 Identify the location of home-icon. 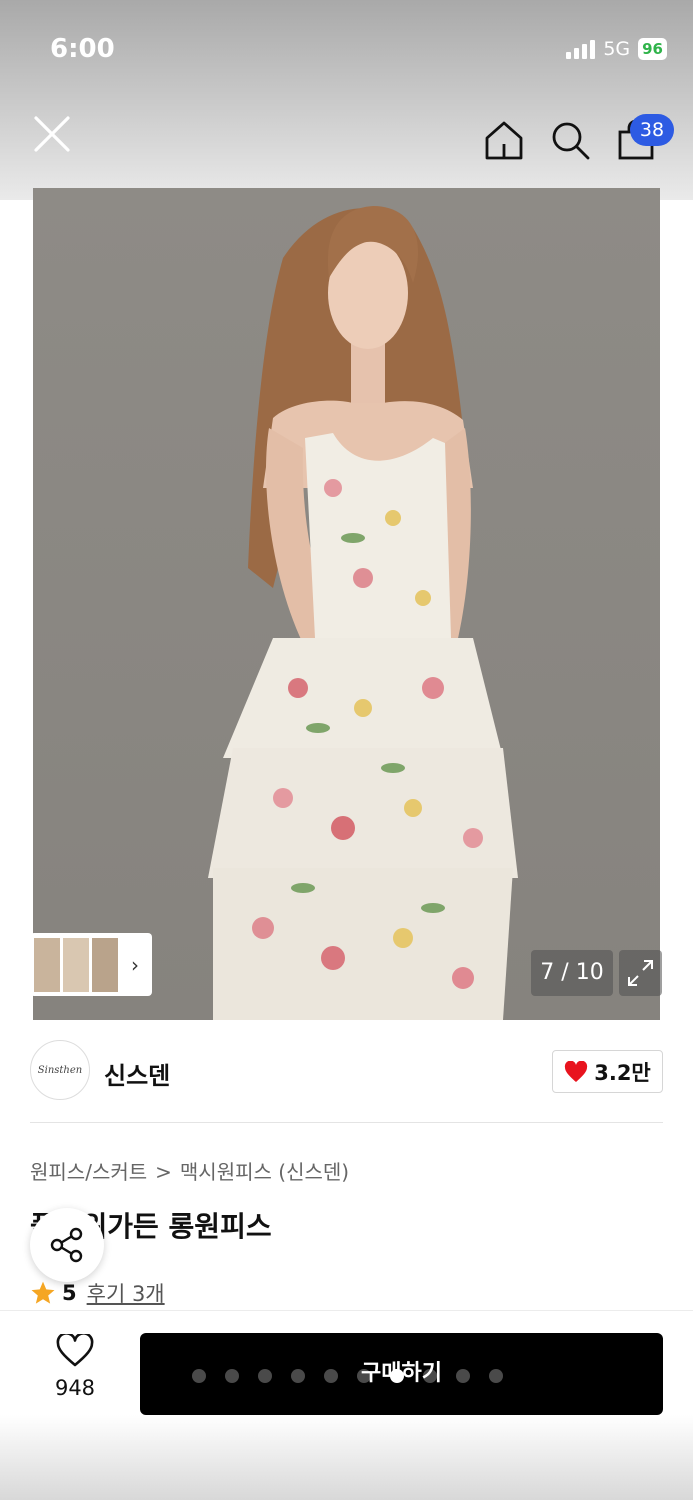
(504, 140).